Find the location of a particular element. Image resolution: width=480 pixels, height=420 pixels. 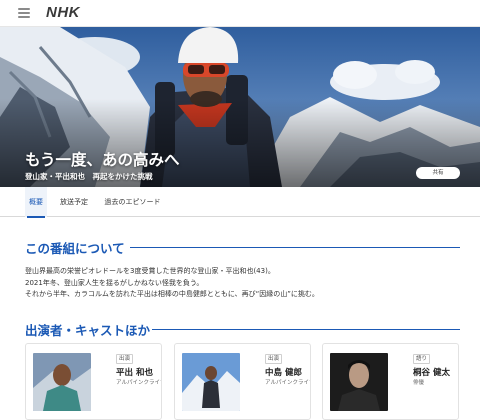

cast-occupation: 俳優 is located at coordinates (419, 383).